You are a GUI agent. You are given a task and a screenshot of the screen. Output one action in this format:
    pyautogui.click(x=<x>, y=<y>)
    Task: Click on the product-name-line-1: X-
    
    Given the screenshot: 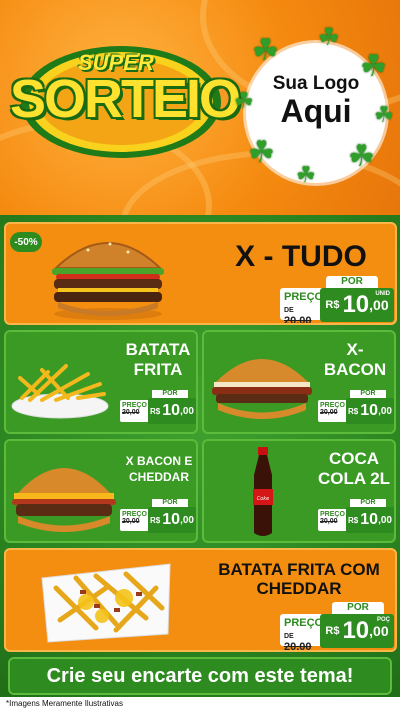 What is the action you would take?
    pyautogui.click(x=355, y=349)
    